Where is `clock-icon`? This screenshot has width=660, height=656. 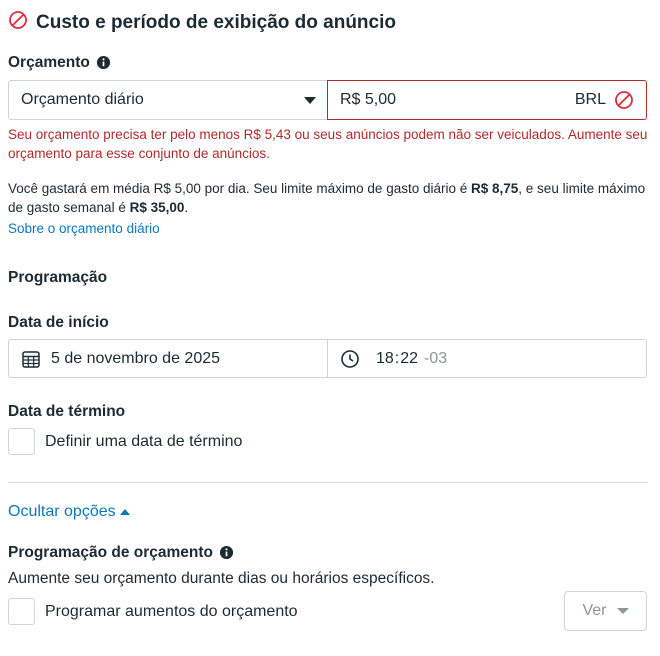
clock-icon is located at coordinates (350, 359).